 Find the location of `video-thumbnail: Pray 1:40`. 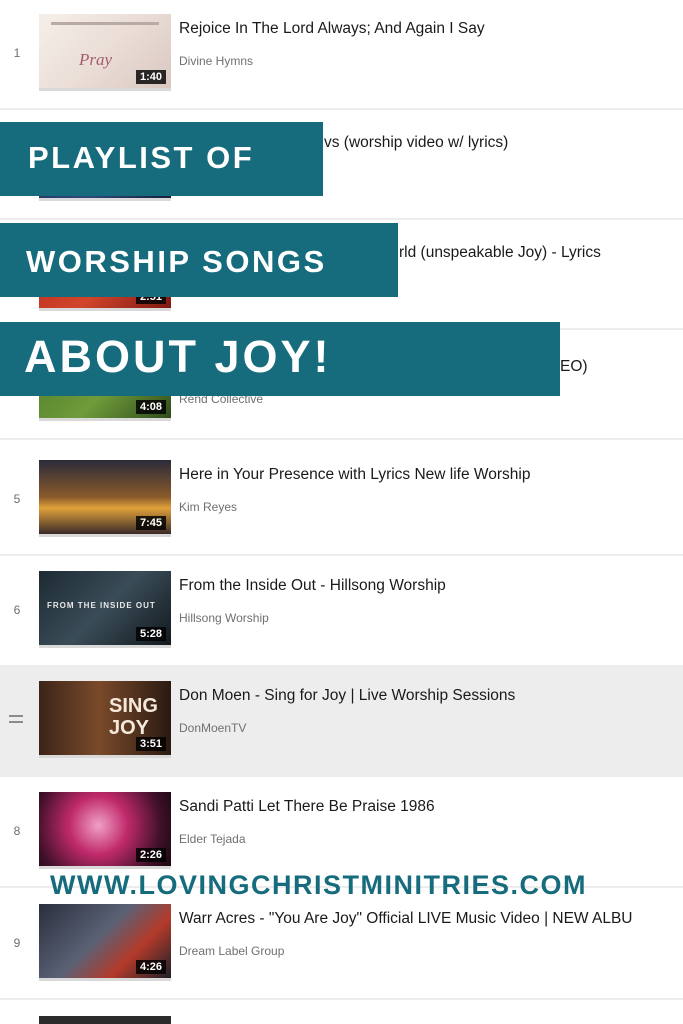

video-thumbnail: Pray 1:40 is located at coordinates (105, 52).